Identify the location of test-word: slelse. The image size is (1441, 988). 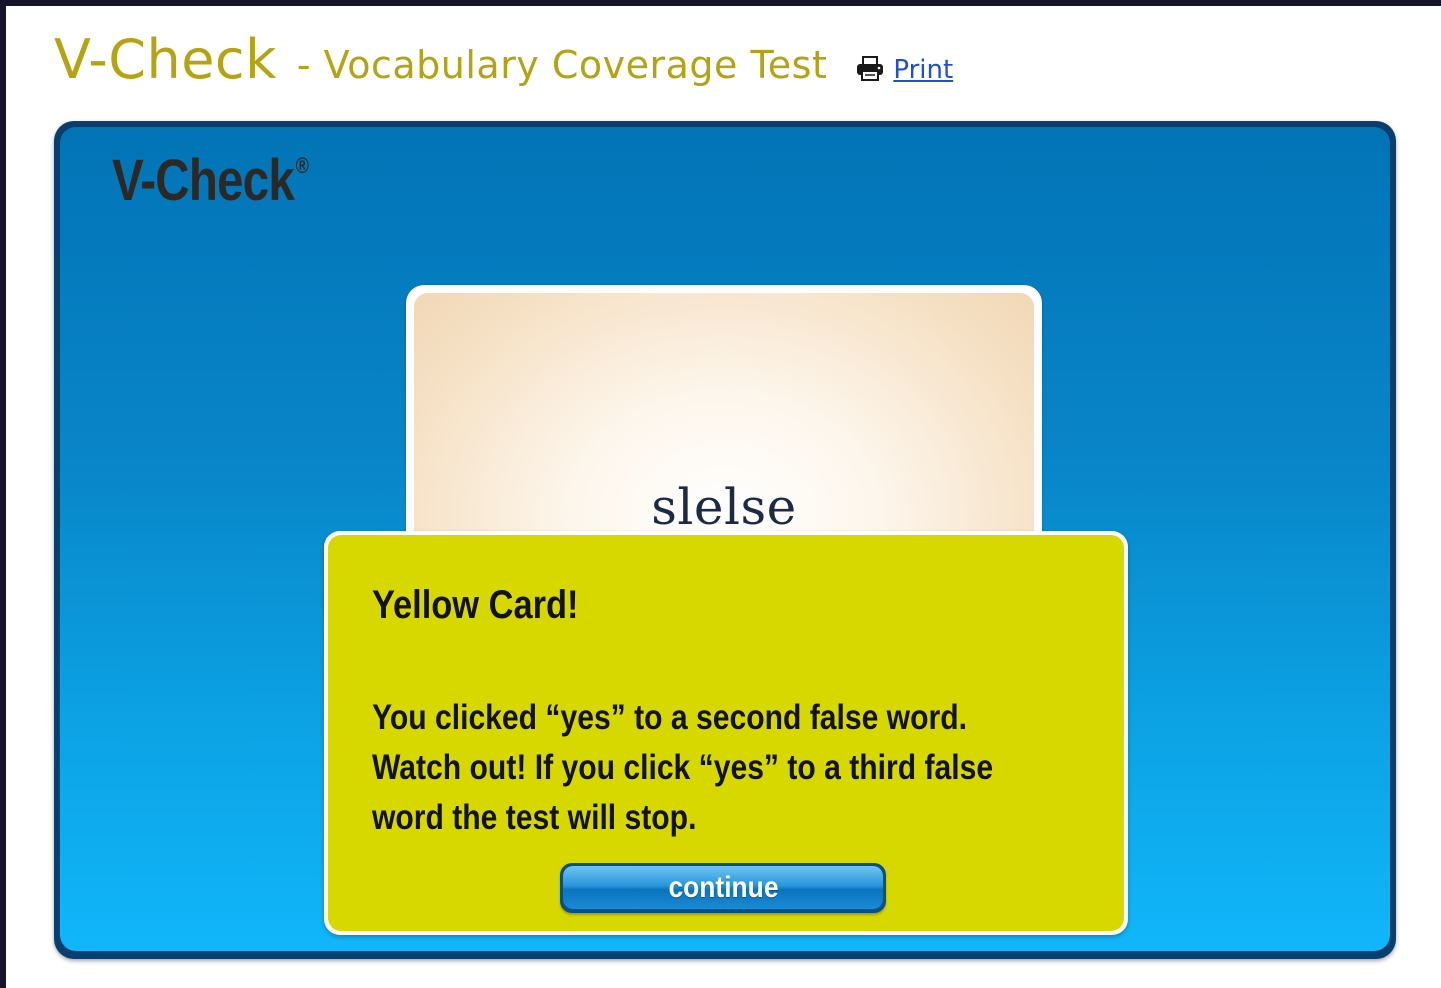
(724, 507).